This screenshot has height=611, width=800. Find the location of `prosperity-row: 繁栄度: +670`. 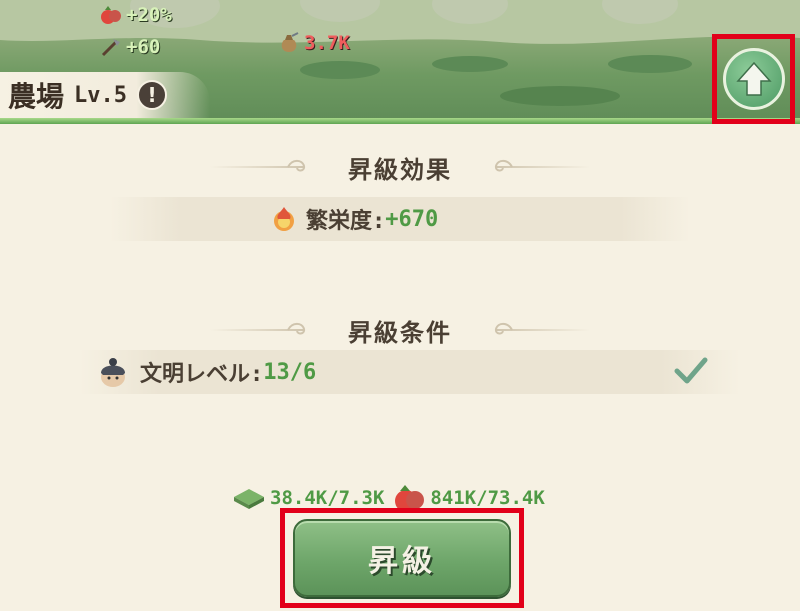

prosperity-row: 繁栄度: +670 is located at coordinates (400, 219).